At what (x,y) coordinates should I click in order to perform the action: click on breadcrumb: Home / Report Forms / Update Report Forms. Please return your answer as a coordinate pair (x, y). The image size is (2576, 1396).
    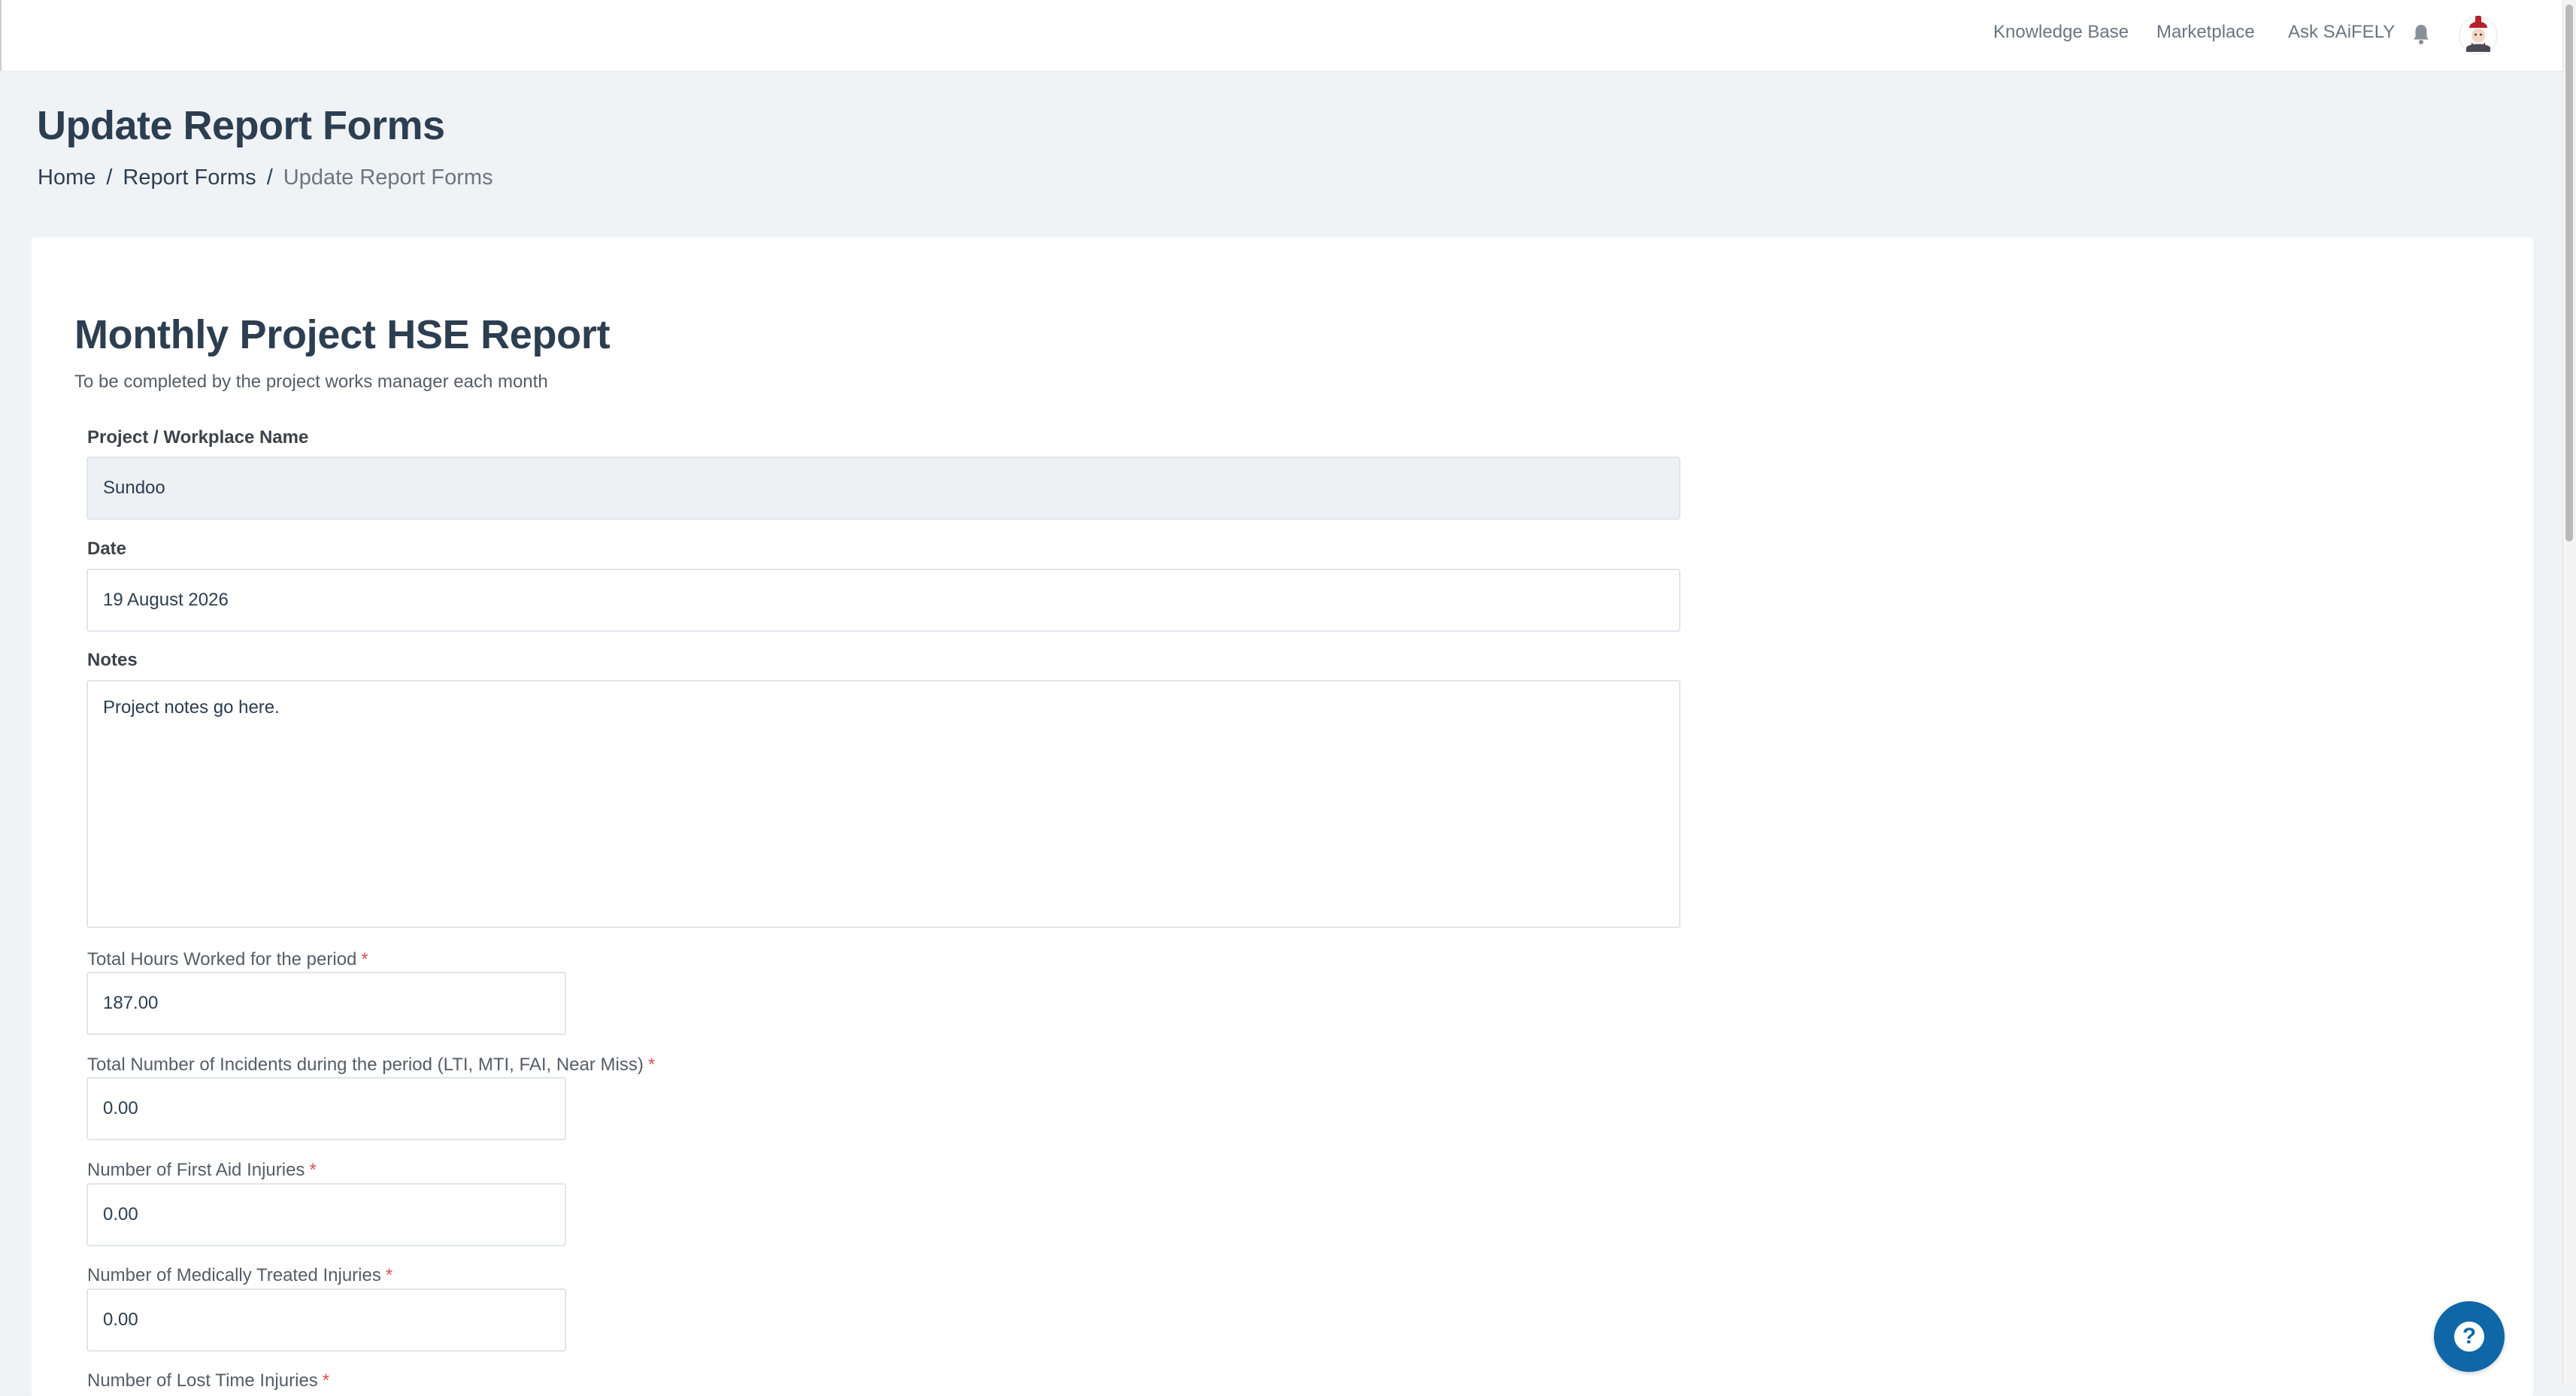
    Looking at the image, I should click on (265, 177).